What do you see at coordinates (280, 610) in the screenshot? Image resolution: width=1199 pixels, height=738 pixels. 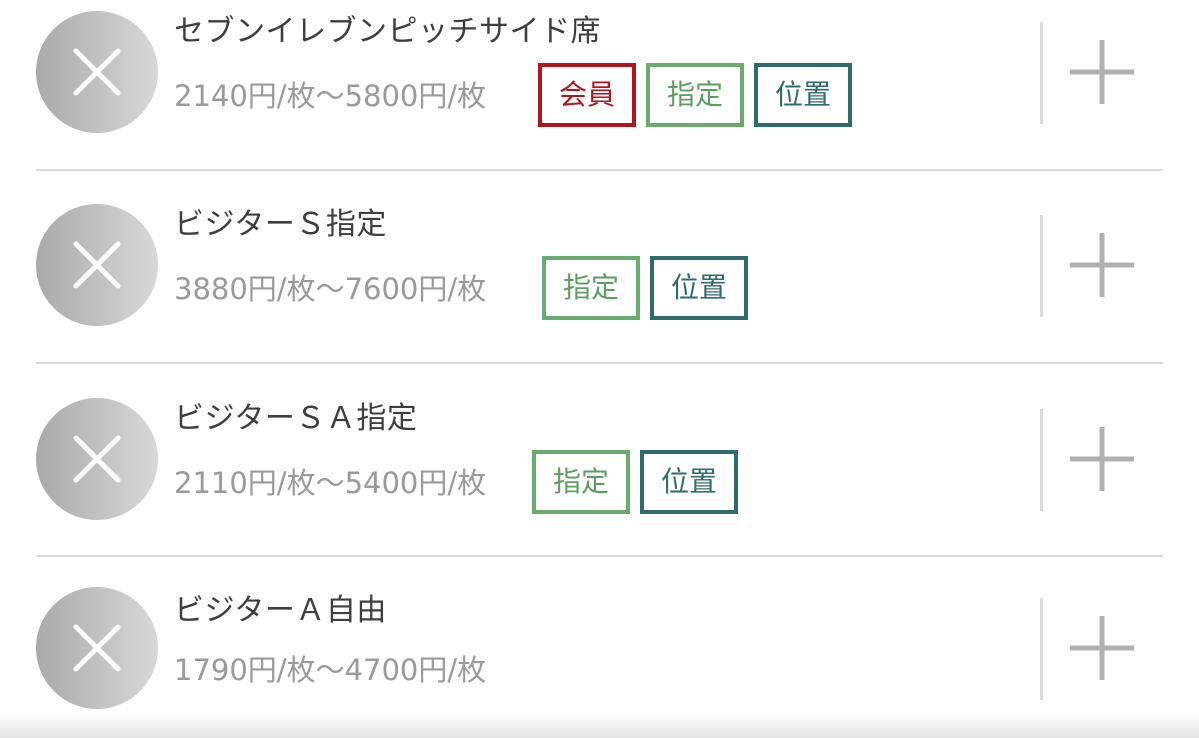 I see `seat-name: ビジターＡ自由` at bounding box center [280, 610].